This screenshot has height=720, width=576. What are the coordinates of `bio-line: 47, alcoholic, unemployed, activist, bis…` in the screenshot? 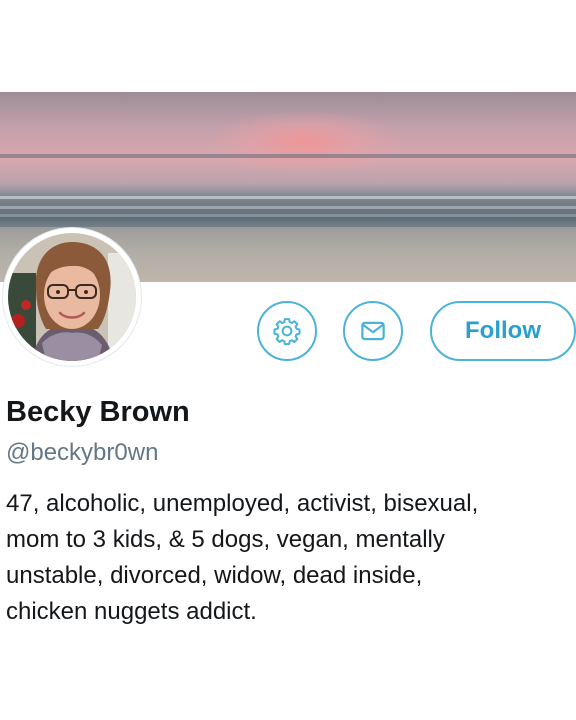 It's located at (242, 503).